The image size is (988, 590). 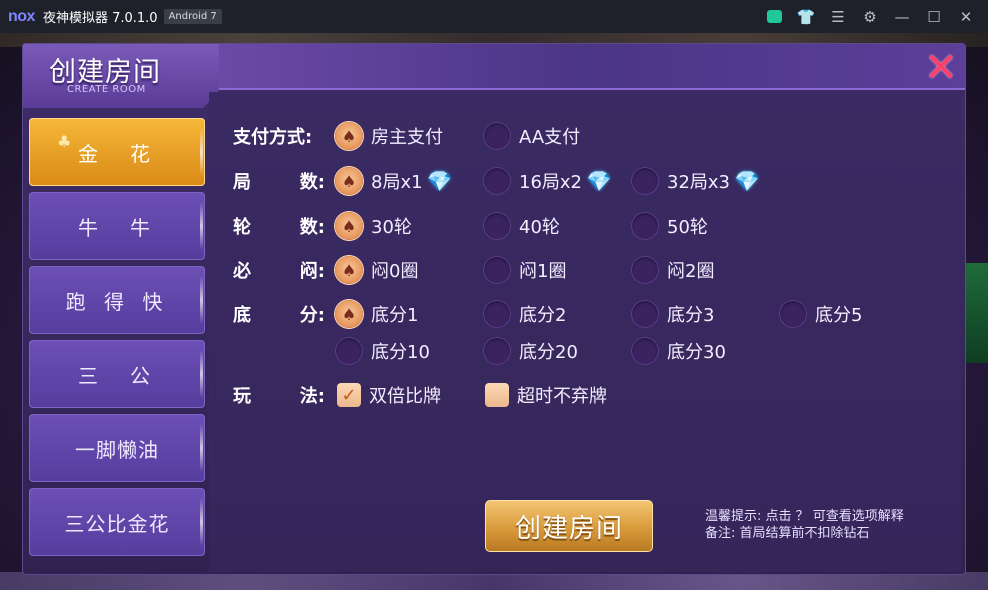 I want to click on menu-item-yijiaolanyou: 一脚懒油, so click(x=117, y=448).